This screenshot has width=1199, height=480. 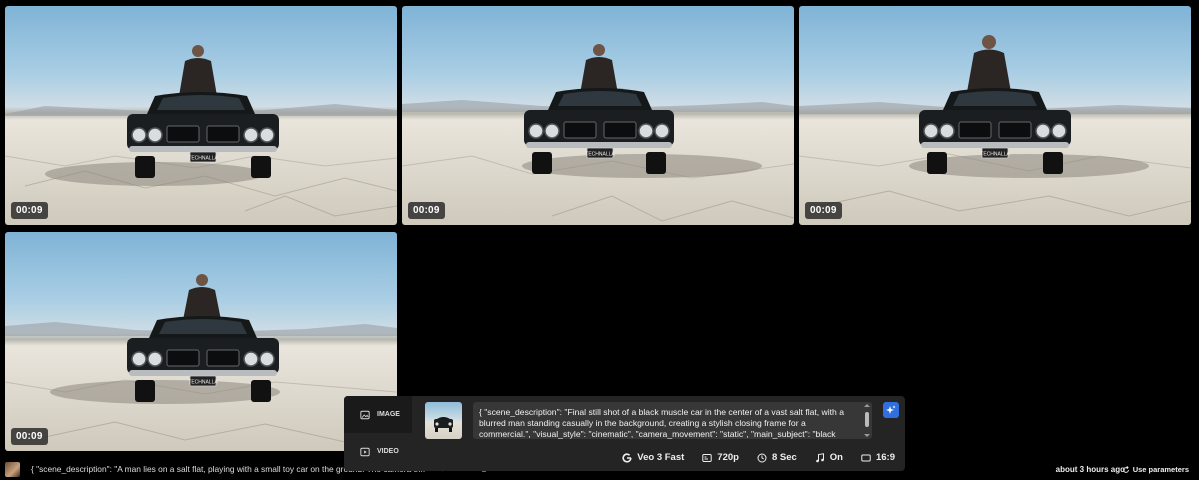 I want to click on history-thumbnail, so click(x=12, y=469).